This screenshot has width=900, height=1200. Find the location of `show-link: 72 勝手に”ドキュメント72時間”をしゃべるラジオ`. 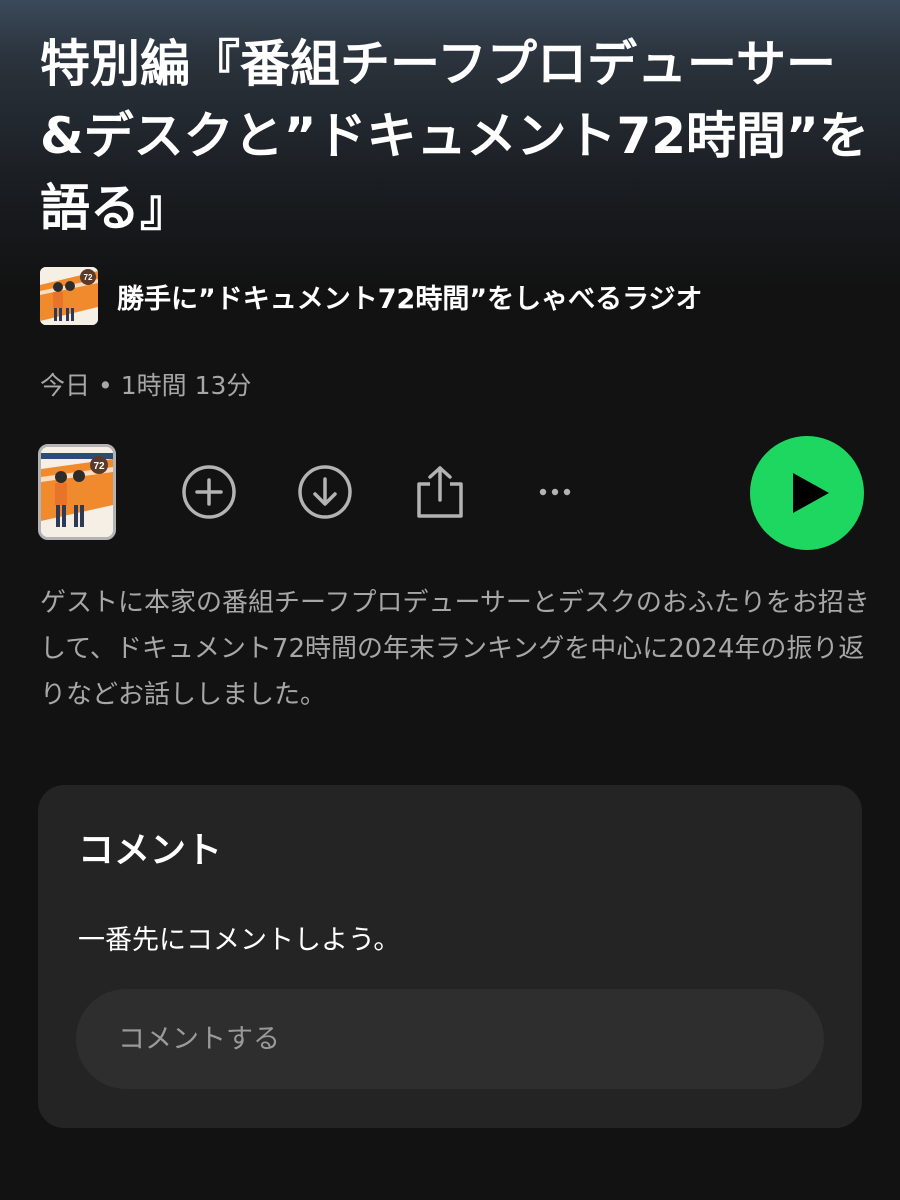

show-link: 72 勝手に”ドキュメント72時間”をしゃべるラジオ is located at coordinates (371, 296).